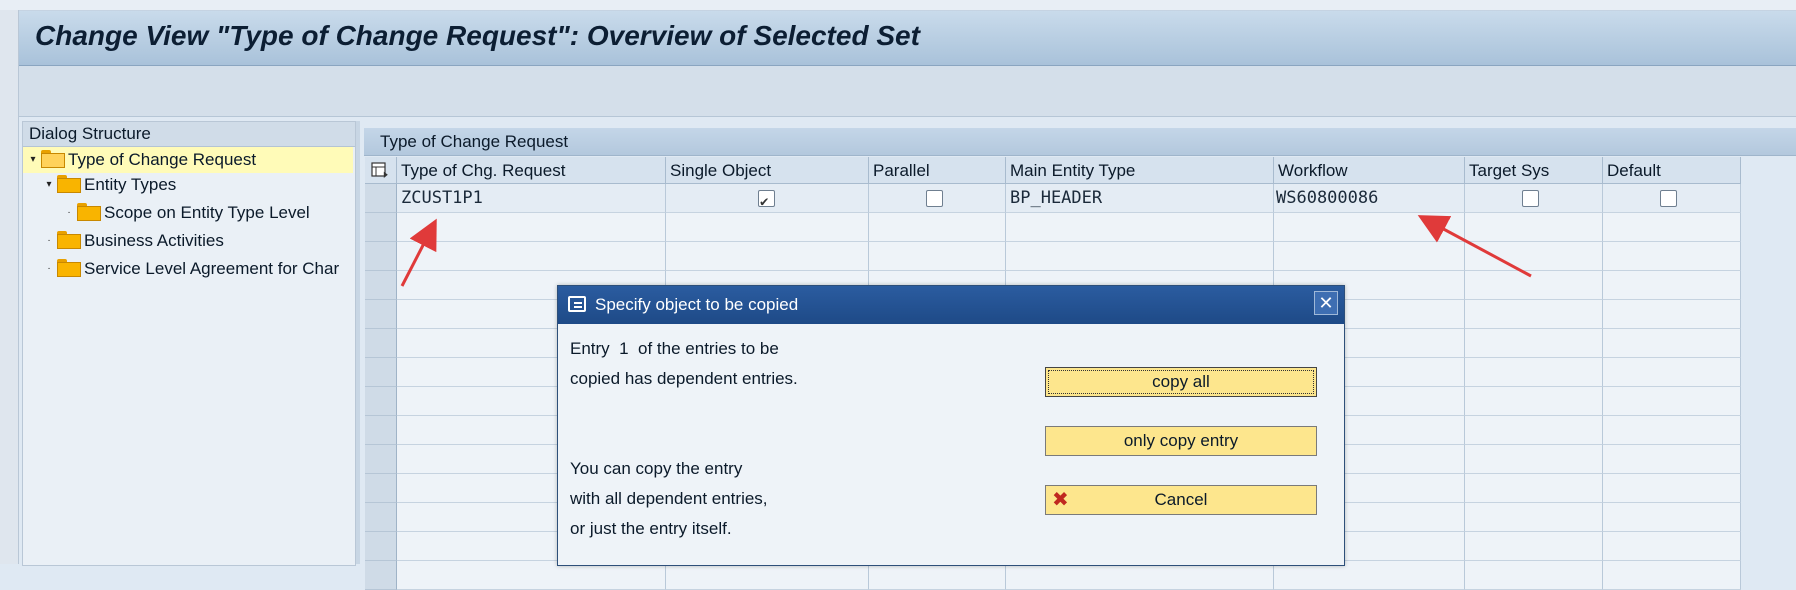 The height and width of the screenshot is (590, 1796). What do you see at coordinates (154, 240) in the screenshot?
I see `tree-item-label: Business Activities` at bounding box center [154, 240].